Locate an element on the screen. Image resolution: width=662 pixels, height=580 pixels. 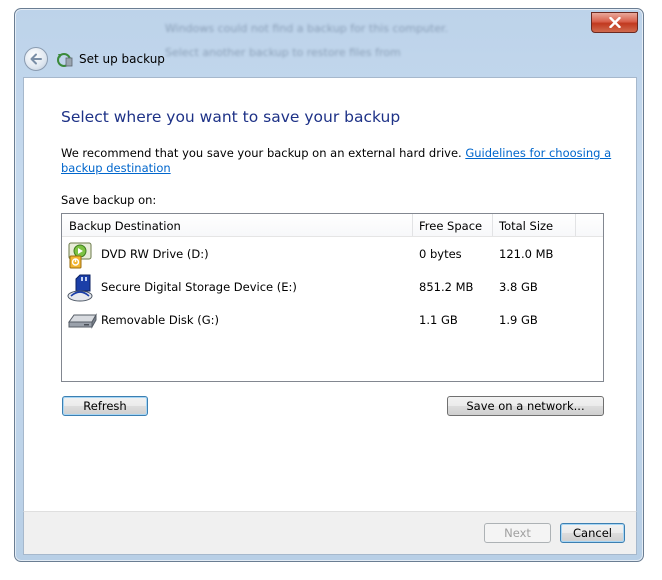
close-button is located at coordinates (614, 22).